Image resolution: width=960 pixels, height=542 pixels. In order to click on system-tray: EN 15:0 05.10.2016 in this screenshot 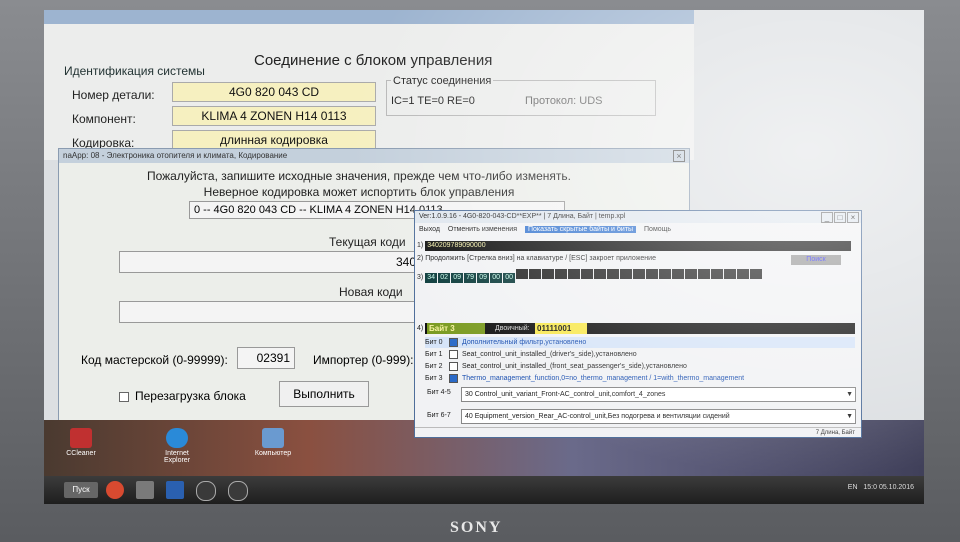, I will do `click(881, 487)`.